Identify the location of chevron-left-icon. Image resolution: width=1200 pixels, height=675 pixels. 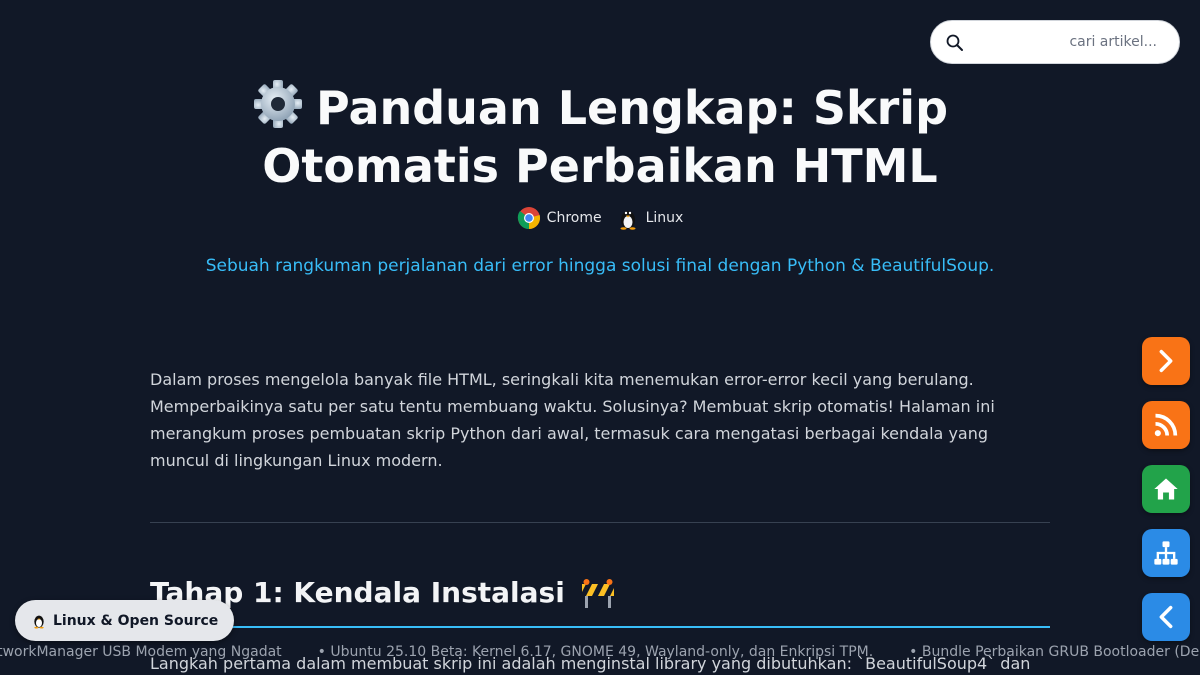
(1166, 617).